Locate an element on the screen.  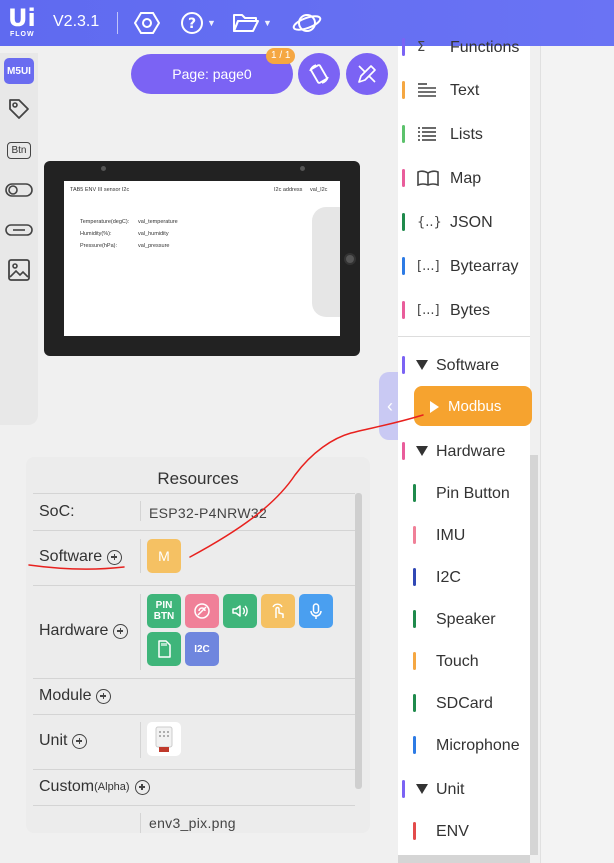
category-label: SDCard is located at coordinates (464, 703).